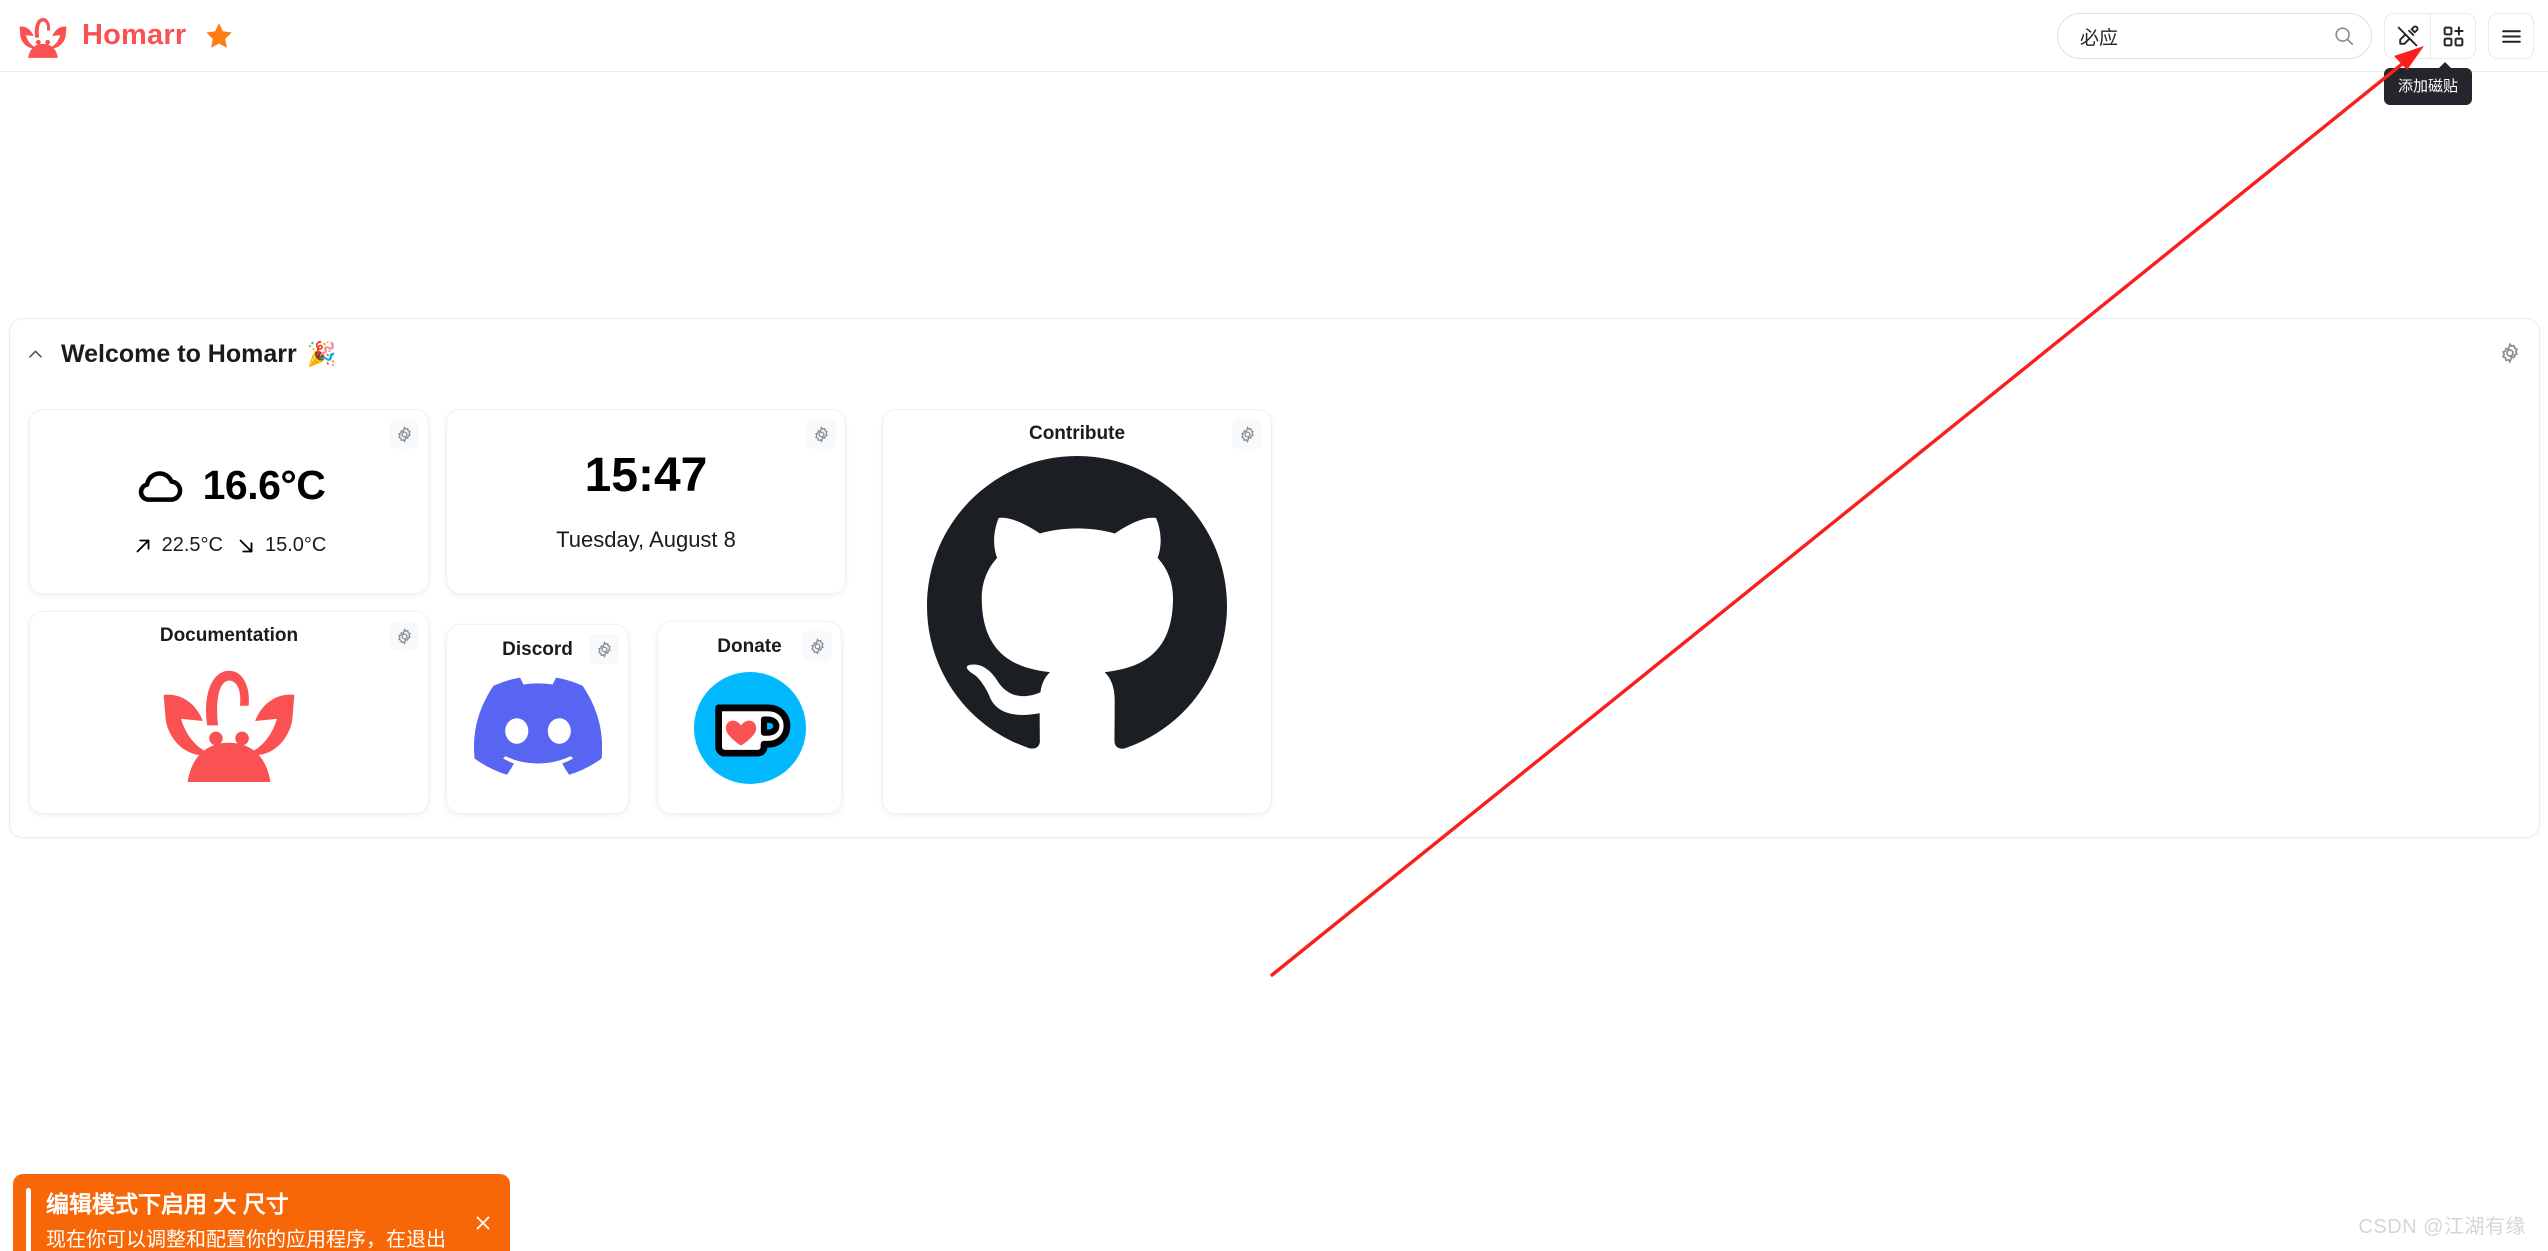  I want to click on watermark: CSDN @江湖有缘, so click(2442, 1227).